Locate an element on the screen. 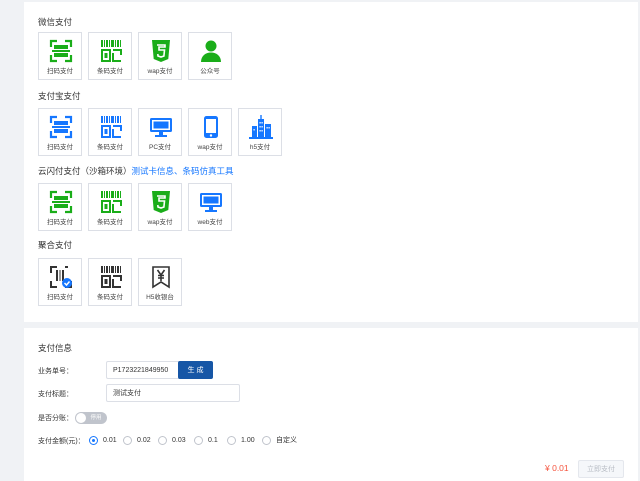  alipay-scan-pay-tile: 扫码支付 is located at coordinates (60, 132).